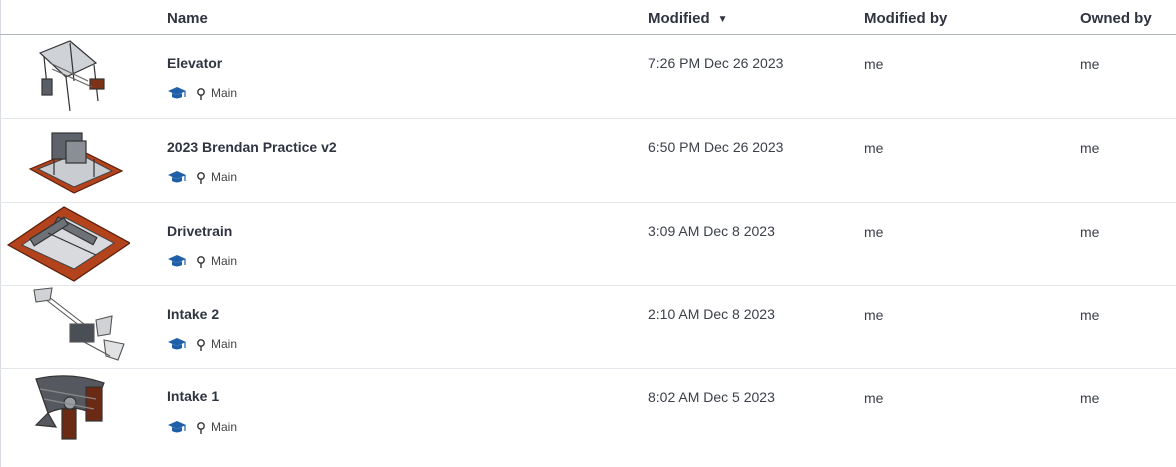 Image resolution: width=1176 pixels, height=467 pixels. Describe the element at coordinates (187, 18) in the screenshot. I see `column-header-name: Name` at that location.